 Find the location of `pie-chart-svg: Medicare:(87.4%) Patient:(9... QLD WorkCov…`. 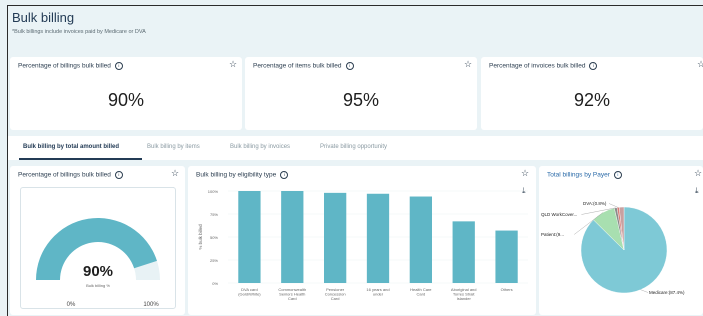

pie-chart-svg: Medicare:(87.4%) Patient:(9... QLD WorkCov… is located at coordinates (613, 248).